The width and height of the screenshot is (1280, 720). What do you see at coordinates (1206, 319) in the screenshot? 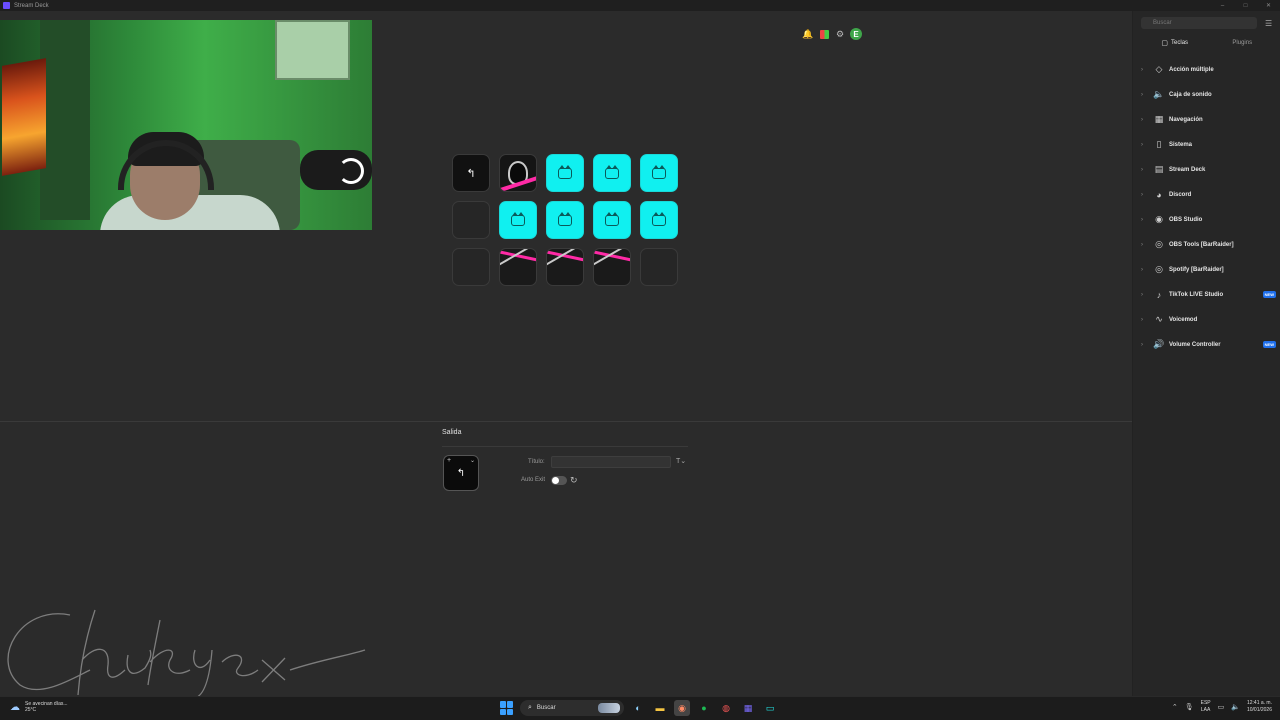
I see `category-item: › ∿ Voicemod` at bounding box center [1206, 319].